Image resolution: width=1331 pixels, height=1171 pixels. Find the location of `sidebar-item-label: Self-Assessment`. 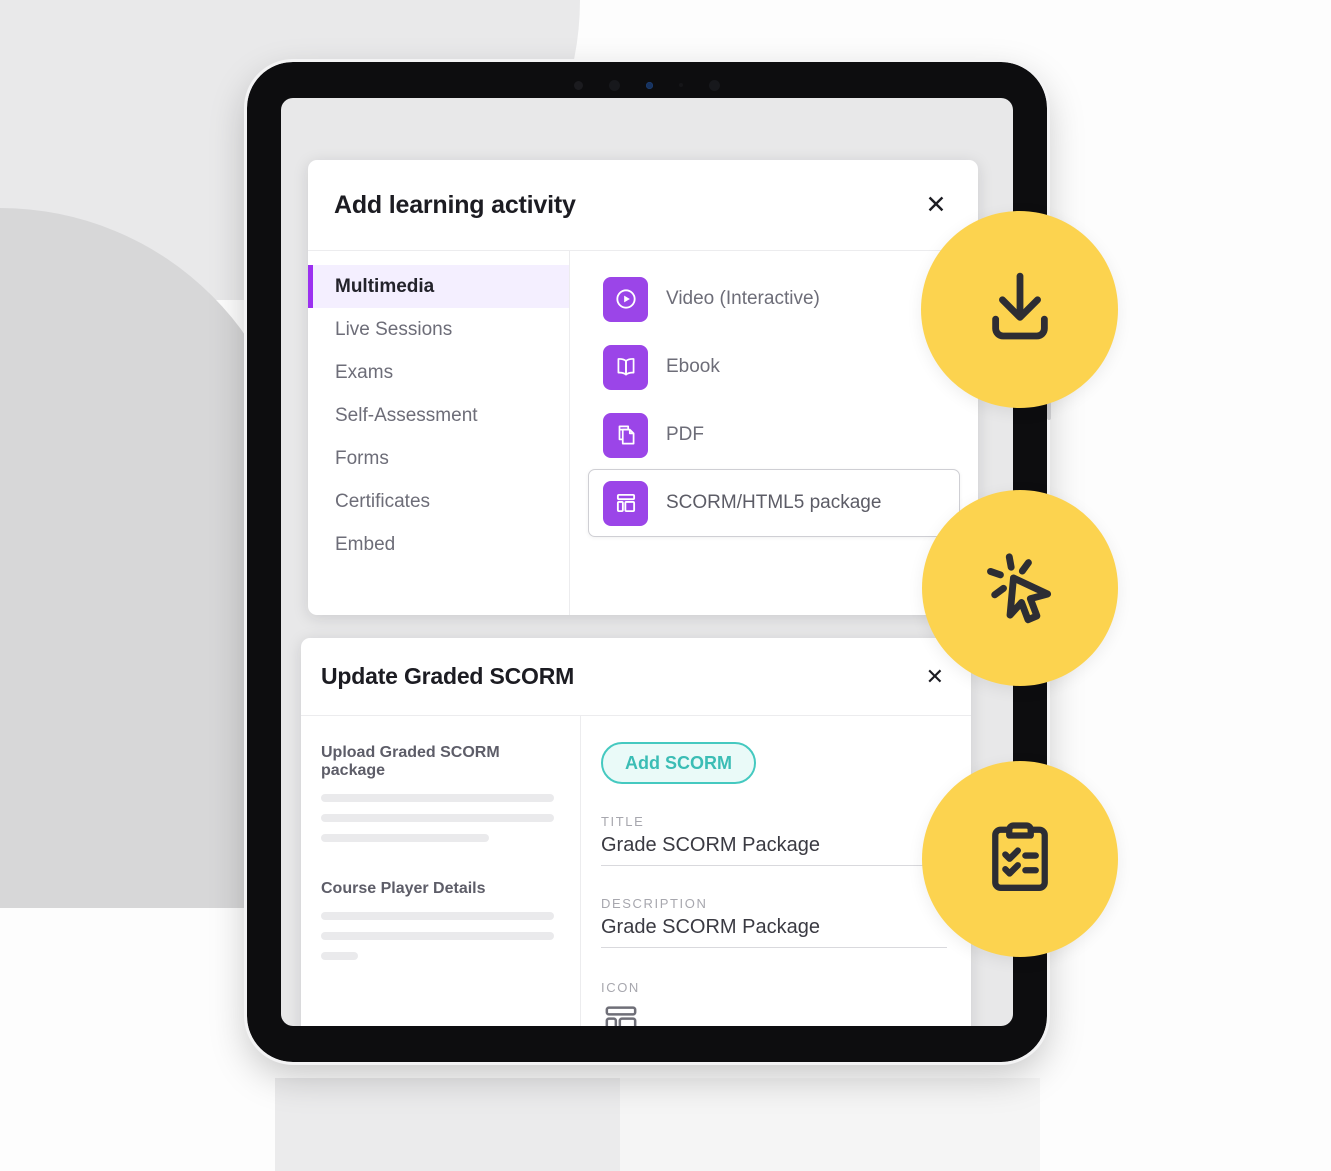

sidebar-item-label: Self-Assessment is located at coordinates (406, 415).